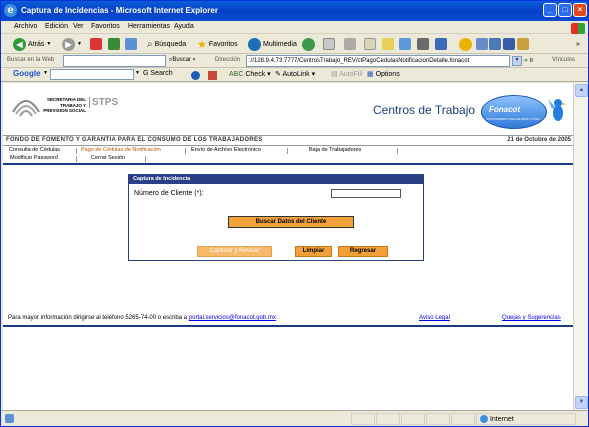 The width and height of the screenshot is (589, 427). I want to click on discuss-icon, so click(388, 44).